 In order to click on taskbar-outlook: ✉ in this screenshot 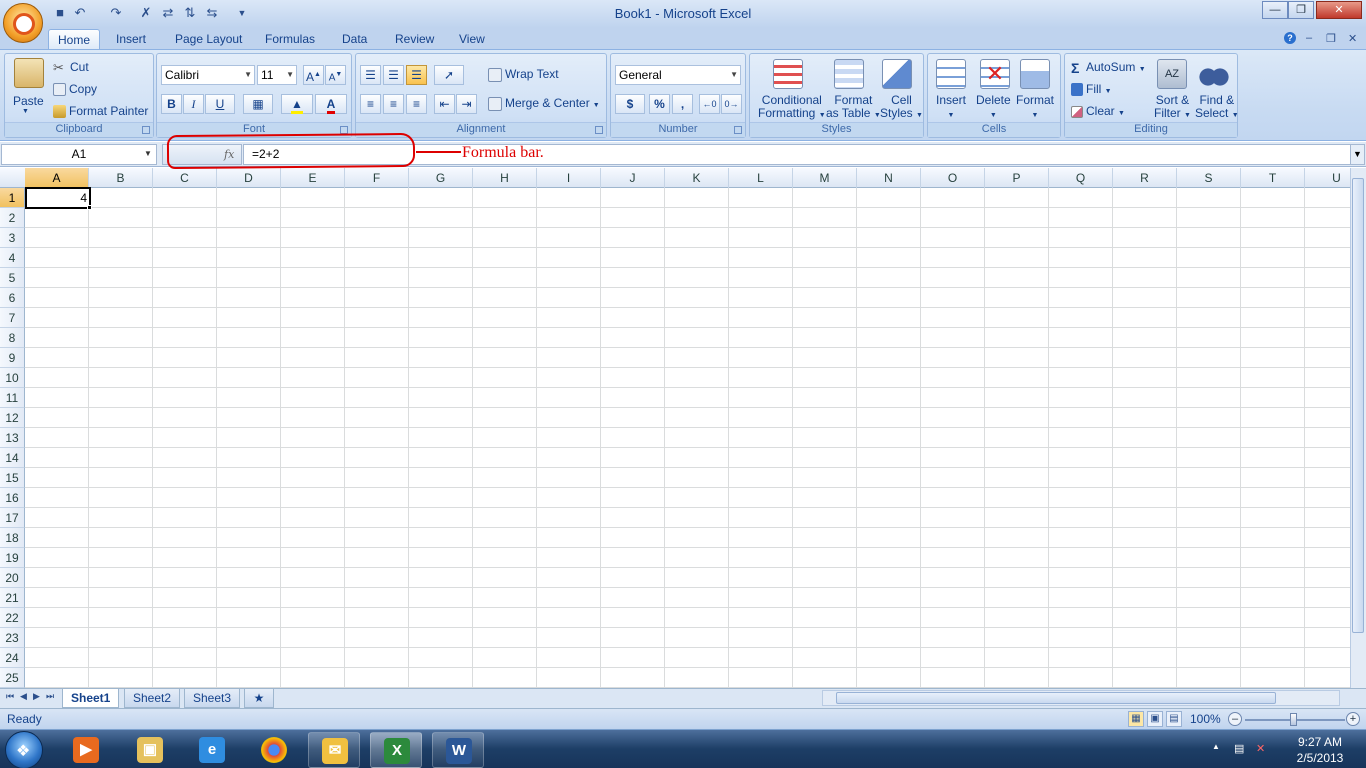, I will do `click(334, 750)`.